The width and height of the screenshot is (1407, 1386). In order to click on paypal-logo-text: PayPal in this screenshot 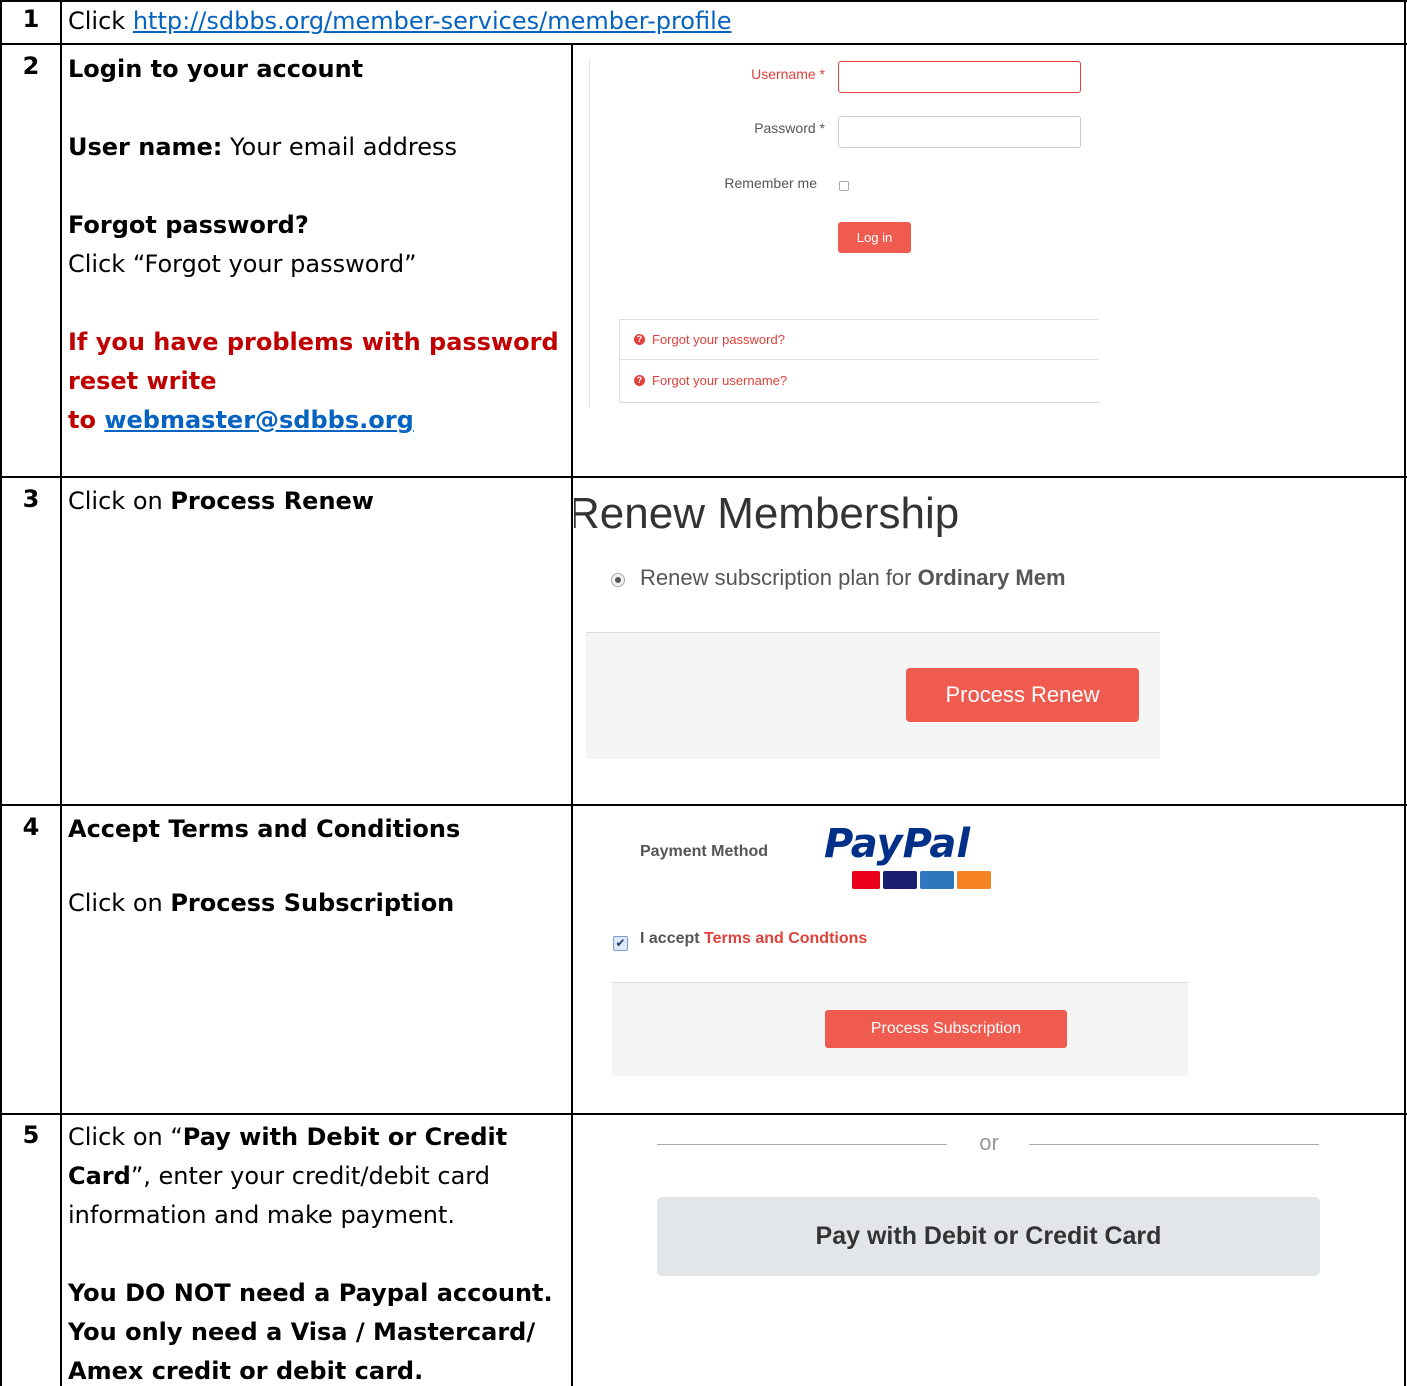, I will do `click(897, 844)`.